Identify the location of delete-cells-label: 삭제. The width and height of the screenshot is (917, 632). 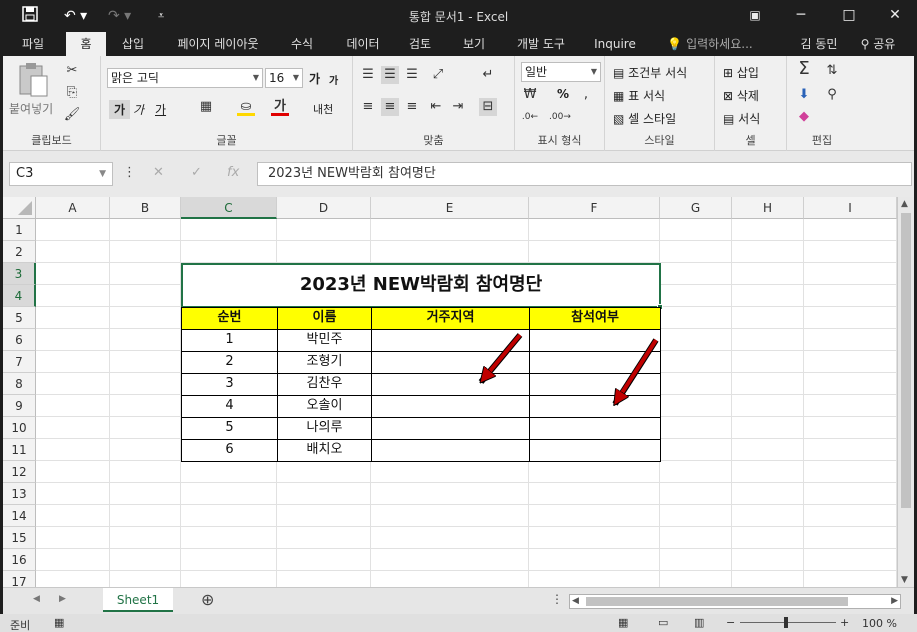
(747, 96).